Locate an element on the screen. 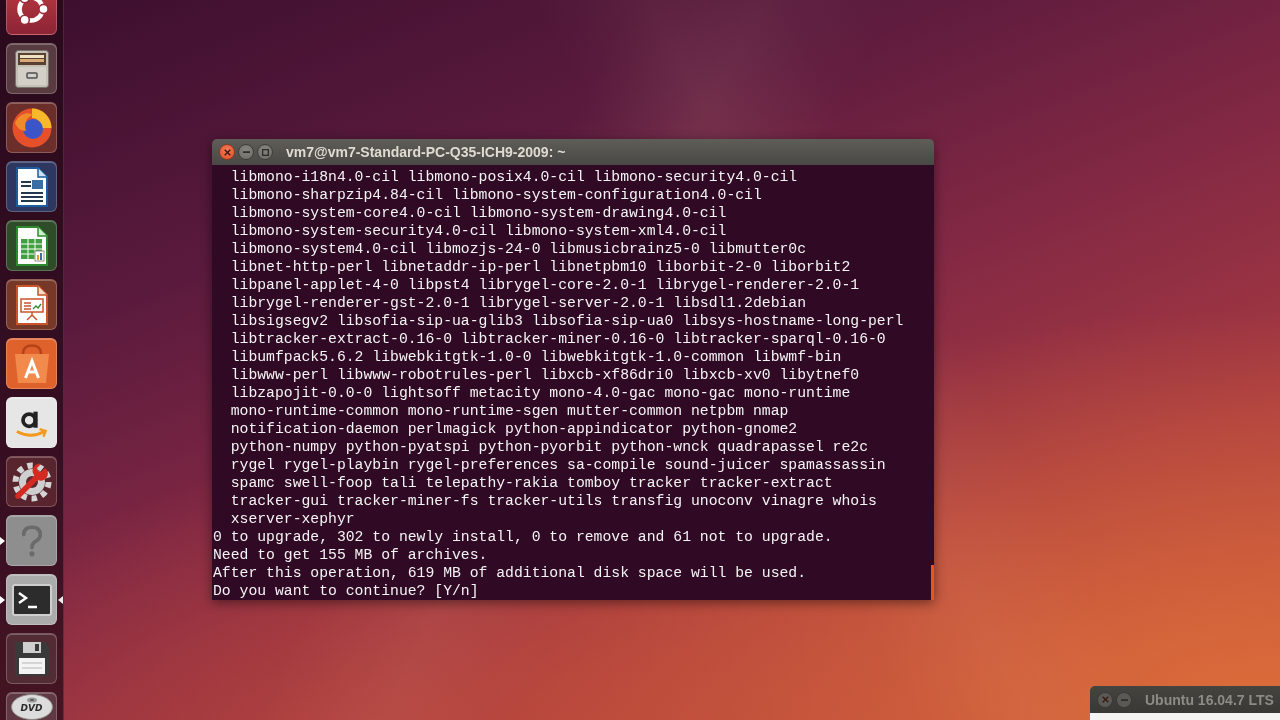 This screenshot has height=720, width=1280. terminal-output-line: libmono-sharpzip4.84-cil libmono-system-configuration4.0-cil is located at coordinates (495, 195).